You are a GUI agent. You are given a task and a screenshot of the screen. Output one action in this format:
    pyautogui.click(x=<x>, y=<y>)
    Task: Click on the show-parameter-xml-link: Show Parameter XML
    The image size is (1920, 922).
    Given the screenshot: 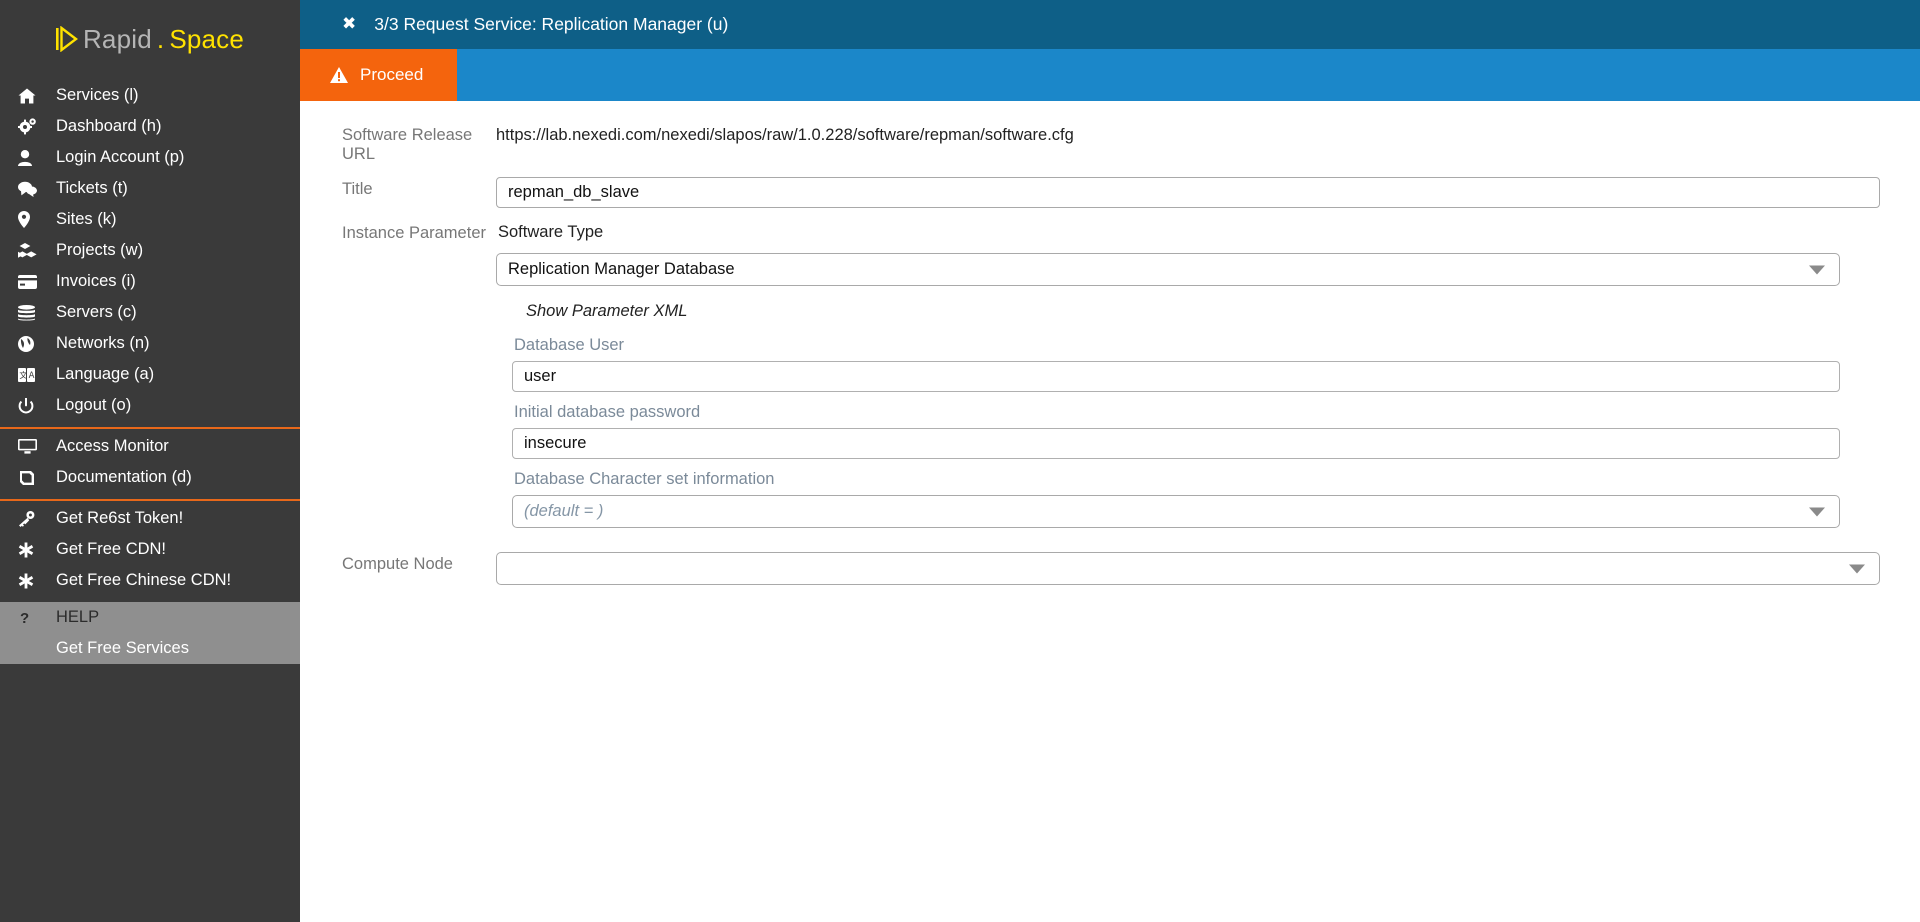 What is the action you would take?
    pyautogui.click(x=606, y=311)
    